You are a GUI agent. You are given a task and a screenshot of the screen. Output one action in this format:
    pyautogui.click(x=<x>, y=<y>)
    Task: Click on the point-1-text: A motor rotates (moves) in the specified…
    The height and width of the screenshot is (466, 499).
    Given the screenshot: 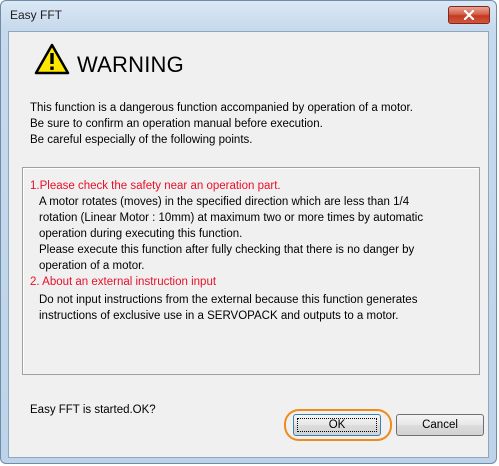 What is the action you would take?
    pyautogui.click(x=231, y=234)
    